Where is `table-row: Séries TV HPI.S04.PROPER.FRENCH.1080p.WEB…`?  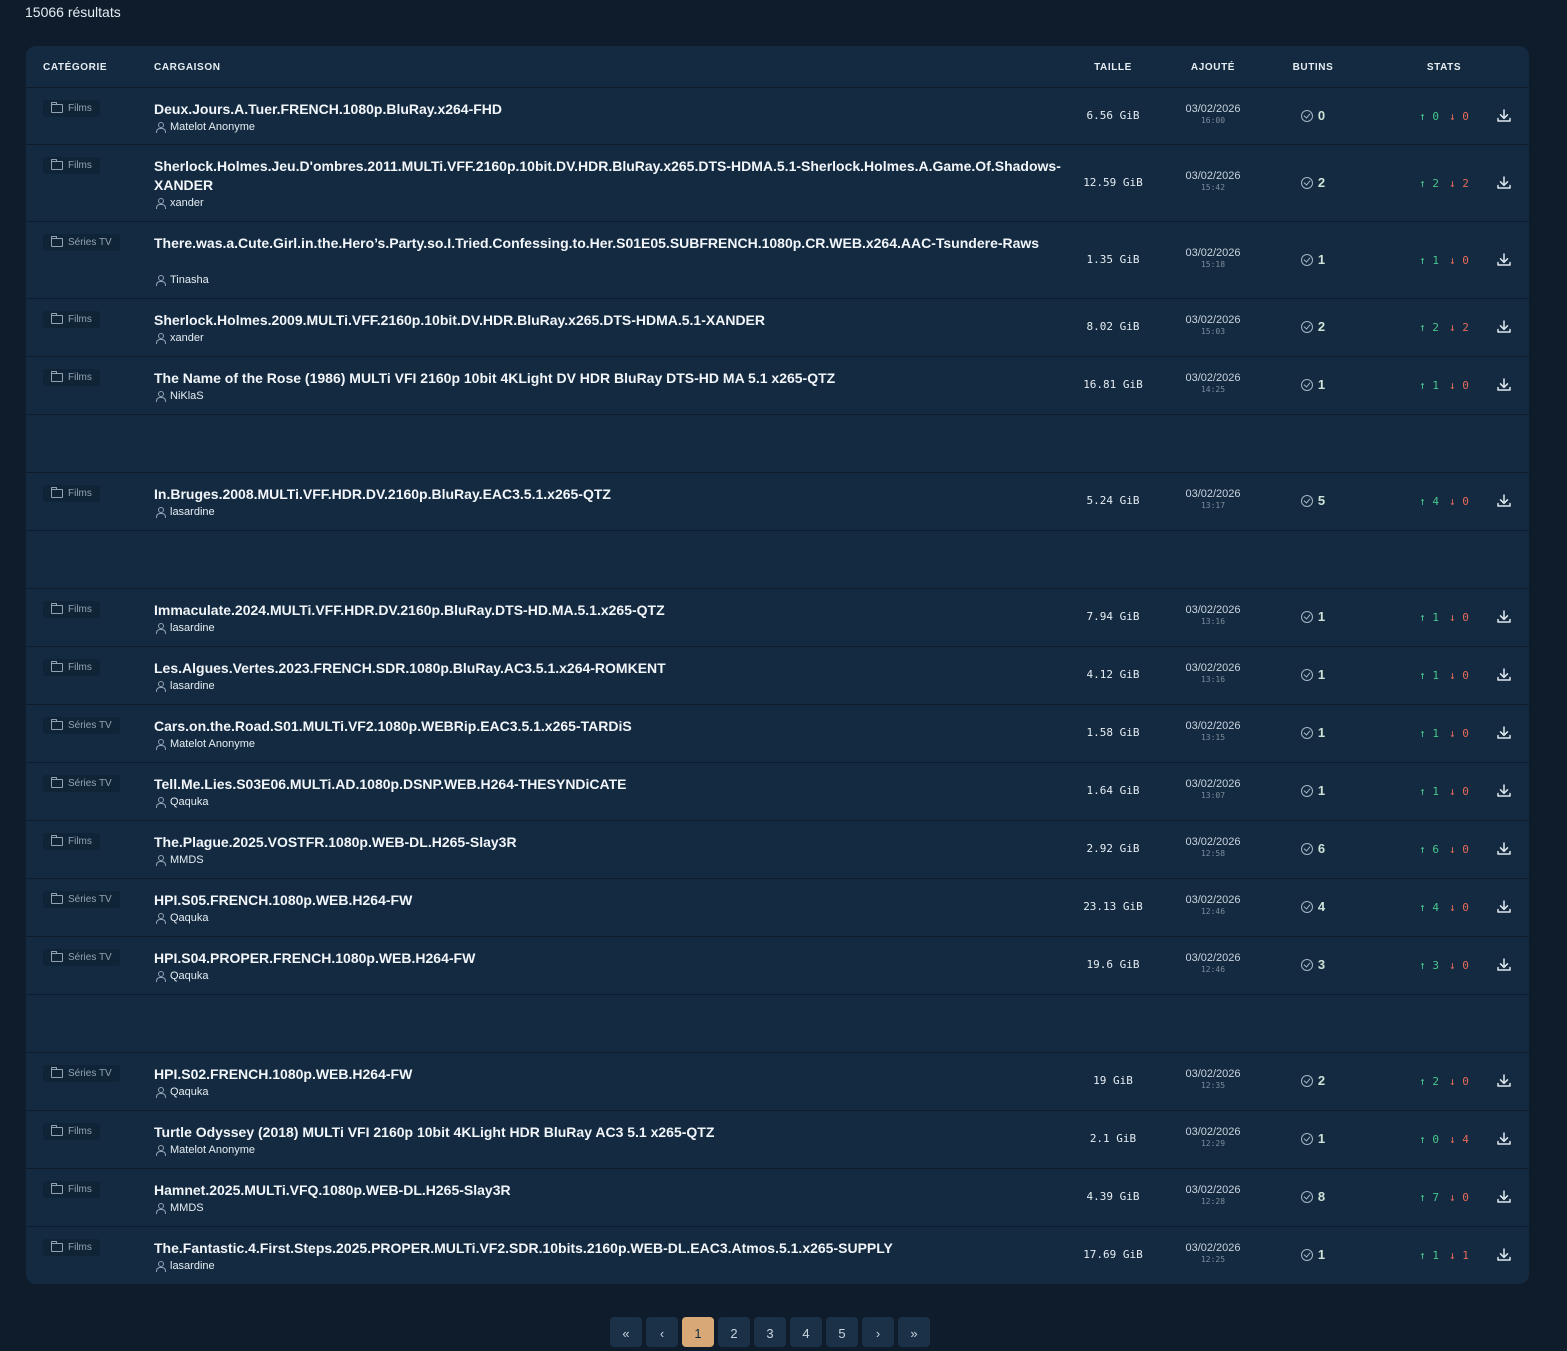
table-row: Séries TV HPI.S04.PROPER.FRENCH.1080p.WEB… is located at coordinates (777, 966).